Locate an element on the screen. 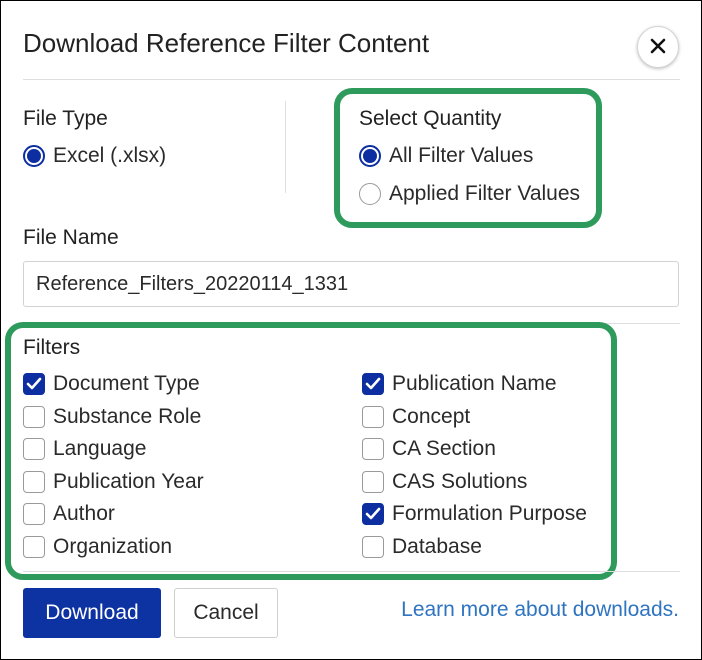 The height and width of the screenshot is (660, 702). filter-author: Author is located at coordinates (69, 514).